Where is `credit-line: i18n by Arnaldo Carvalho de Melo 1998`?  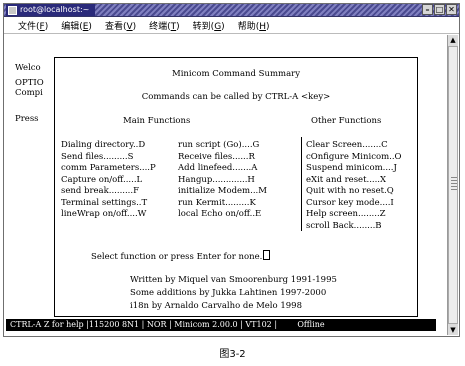 credit-line: i18n by Arnaldo Carvalho de Melo 1998 is located at coordinates (216, 306).